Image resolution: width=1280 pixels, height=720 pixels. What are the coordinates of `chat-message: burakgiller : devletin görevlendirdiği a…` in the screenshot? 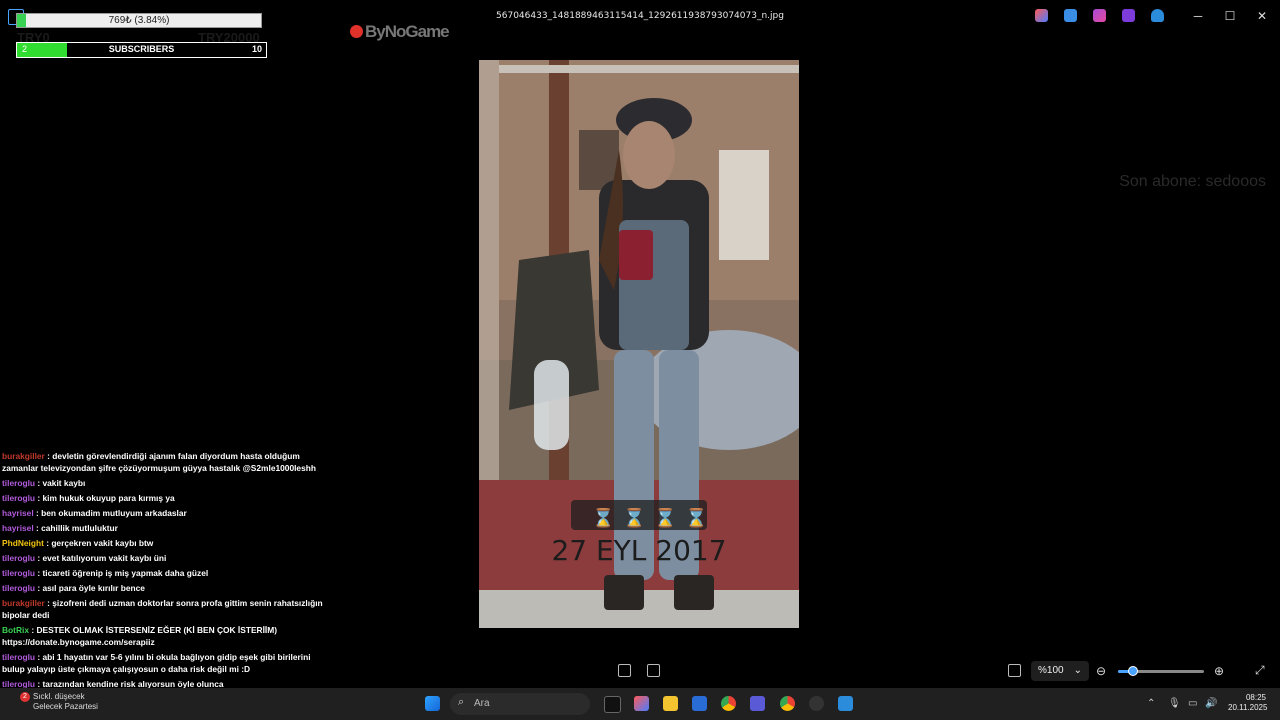 It's located at (167, 462).